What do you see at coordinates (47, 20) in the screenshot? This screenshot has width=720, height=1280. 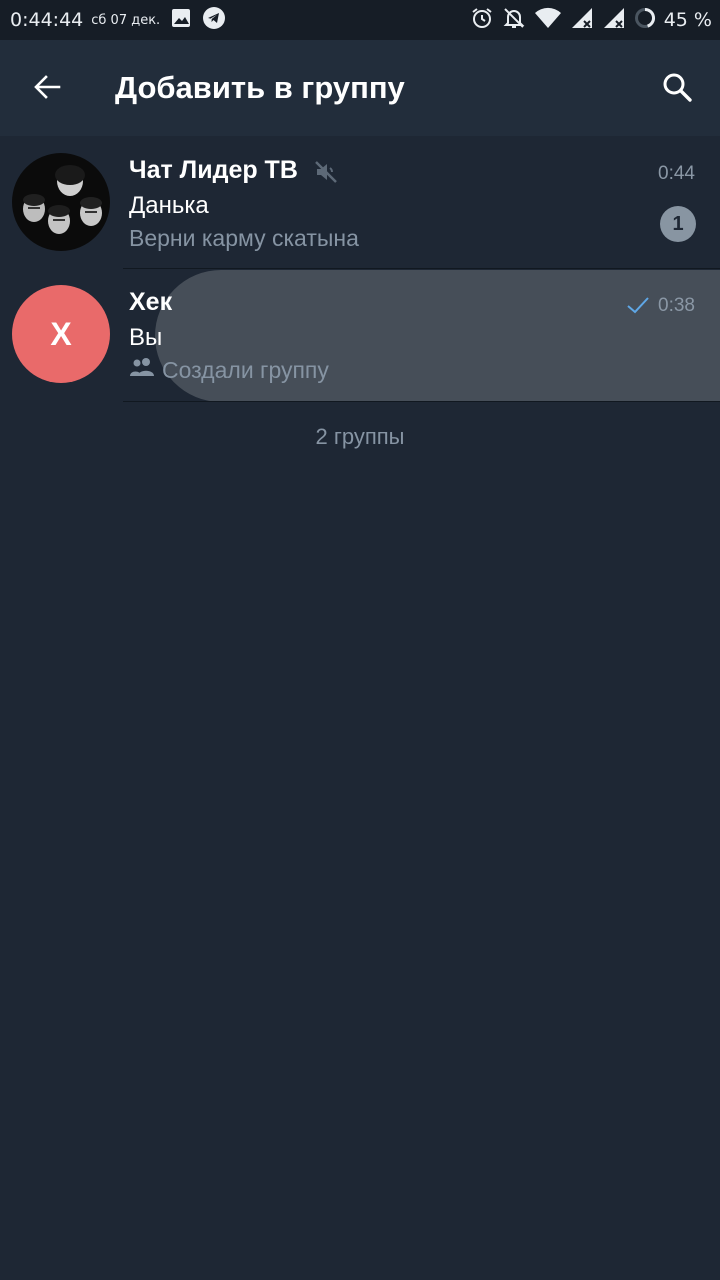 I see `status-time: 0:44:44` at bounding box center [47, 20].